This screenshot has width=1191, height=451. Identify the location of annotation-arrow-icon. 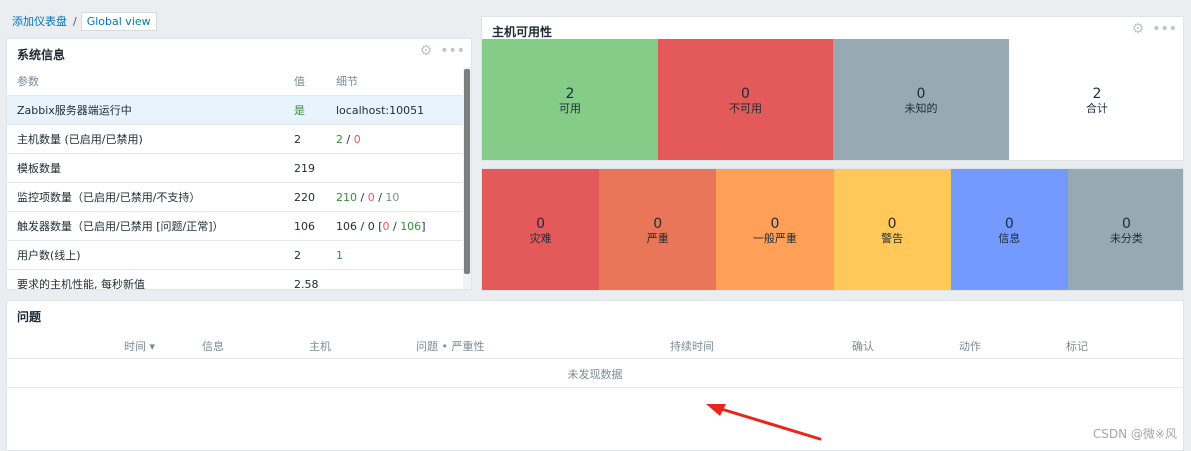
(764, 422).